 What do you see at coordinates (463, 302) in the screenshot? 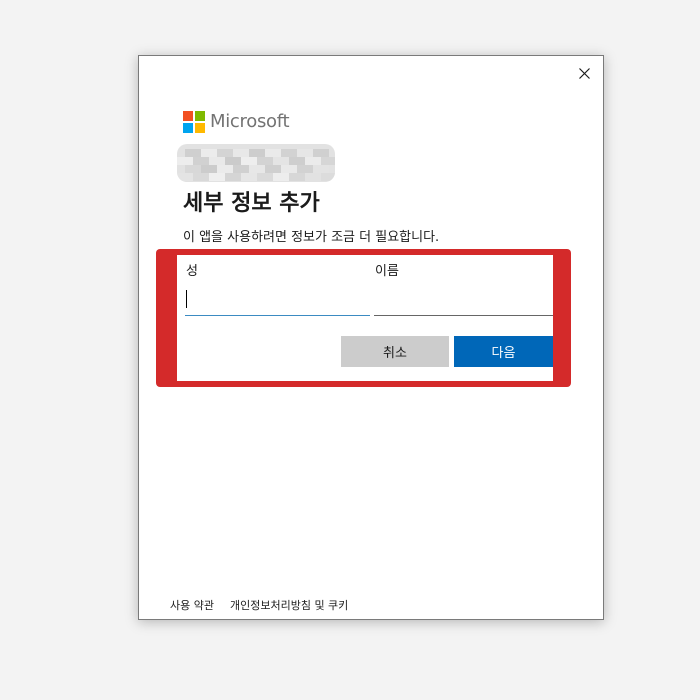
I see `first-name-field` at bounding box center [463, 302].